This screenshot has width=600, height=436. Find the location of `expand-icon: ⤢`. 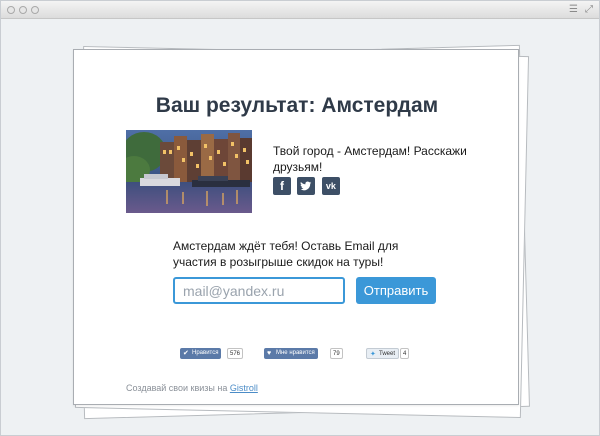

expand-icon: ⤢ is located at coordinates (589, 10).